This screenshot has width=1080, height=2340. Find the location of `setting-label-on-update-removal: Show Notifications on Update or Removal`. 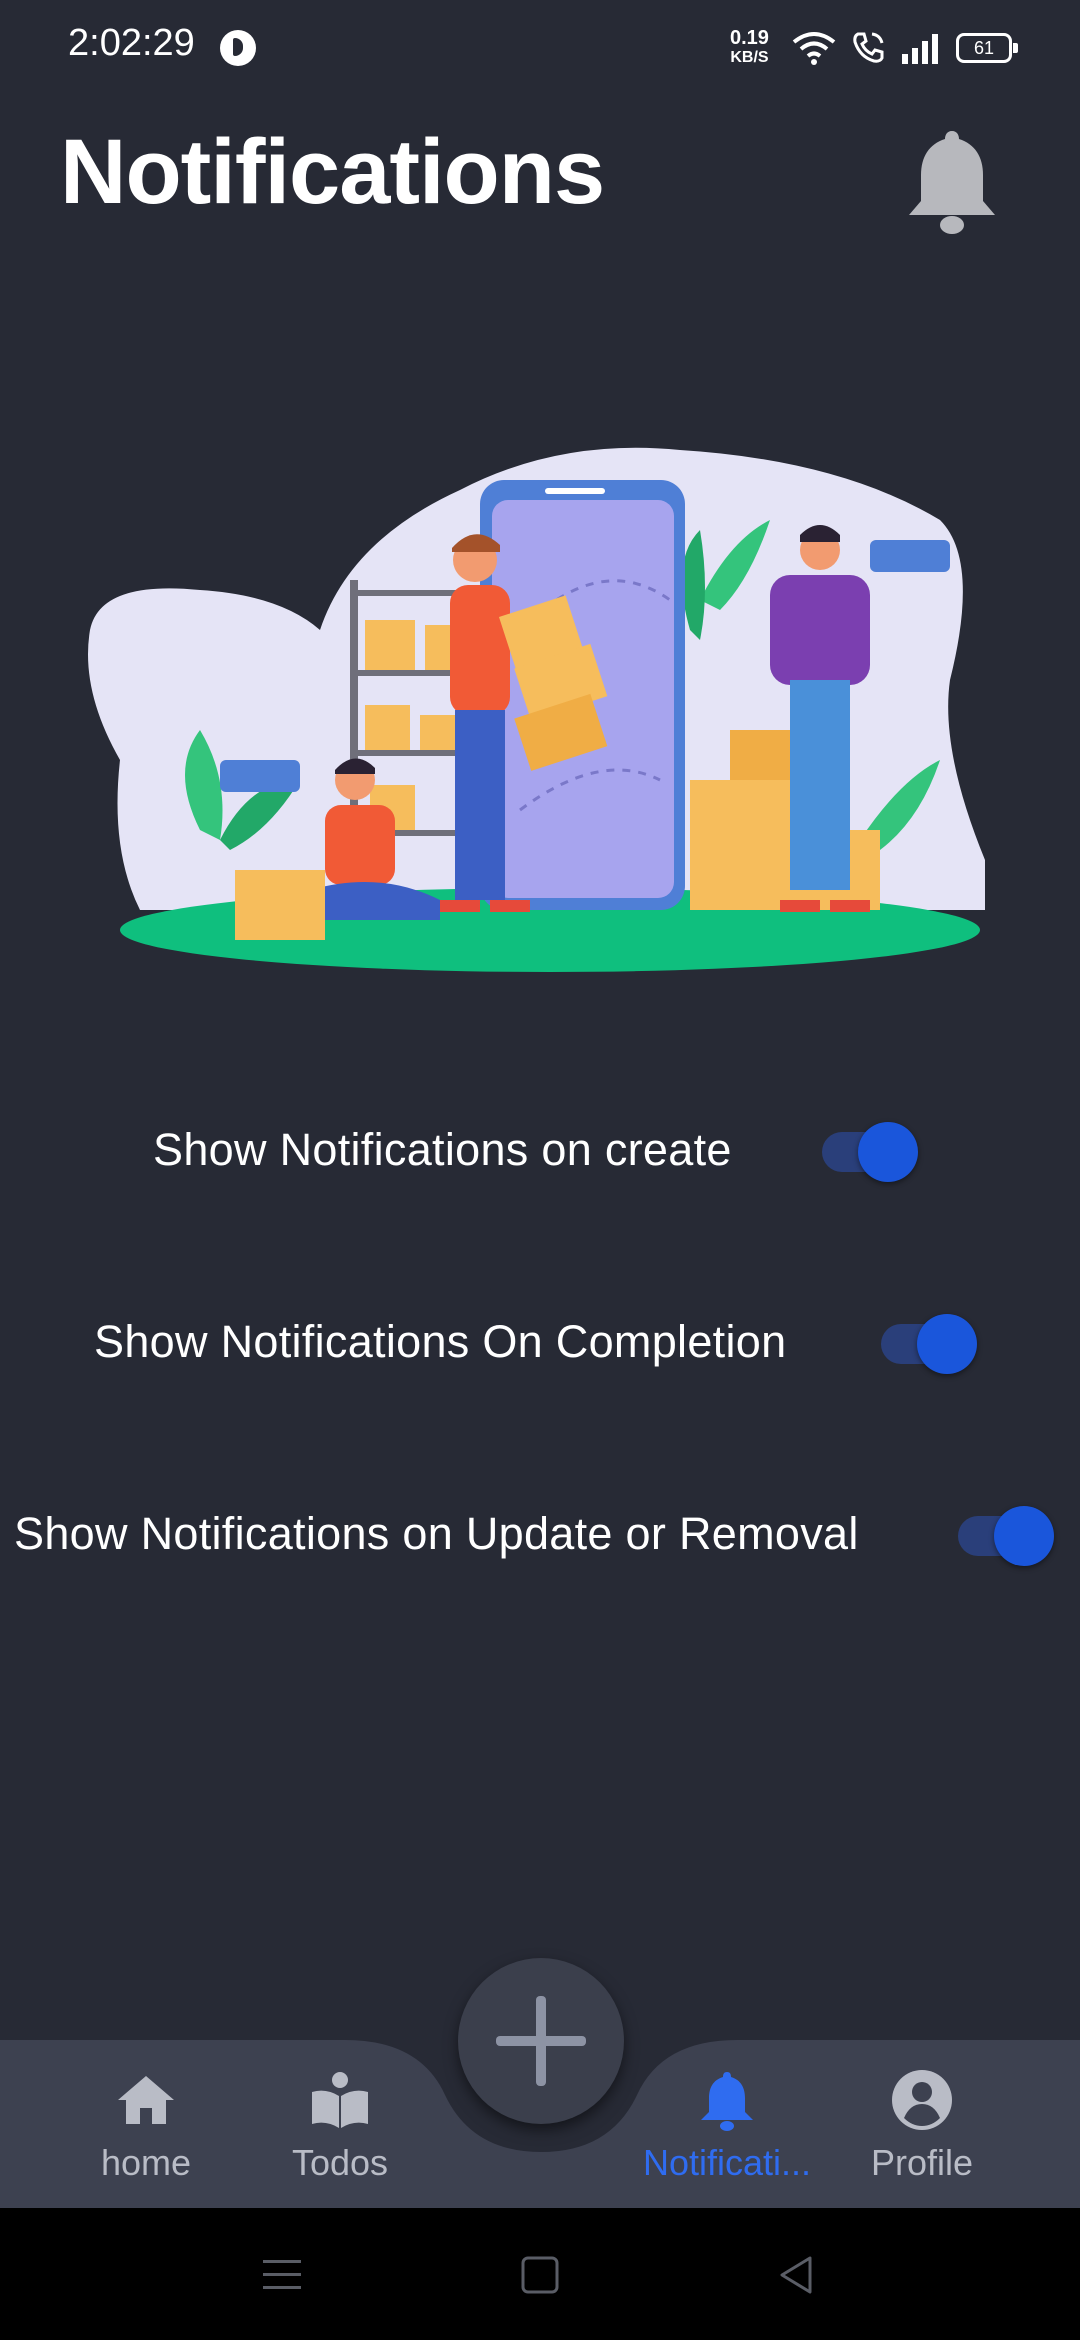

setting-label-on-update-removal: Show Notifications on Update or Removal is located at coordinates (436, 1533).